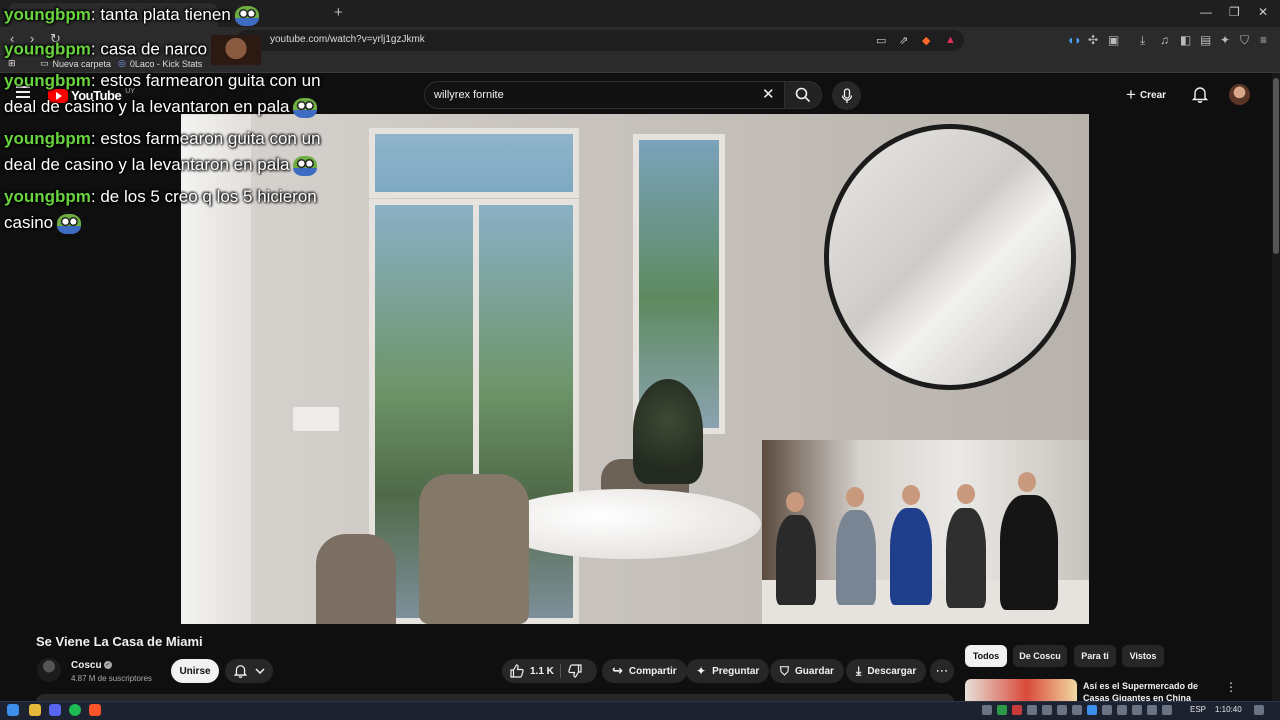  What do you see at coordinates (316, 419) in the screenshot?
I see `video-frame-wall-outlet` at bounding box center [316, 419].